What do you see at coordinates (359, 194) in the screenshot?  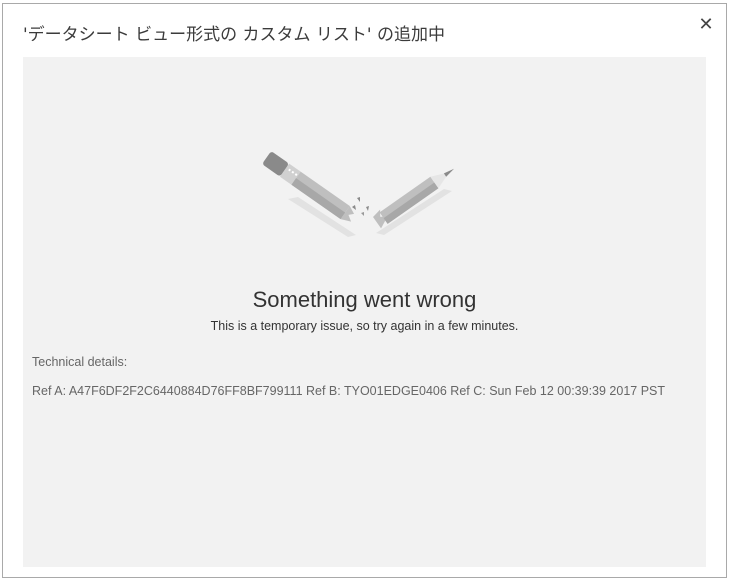 I see `broken-pencil-icon` at bounding box center [359, 194].